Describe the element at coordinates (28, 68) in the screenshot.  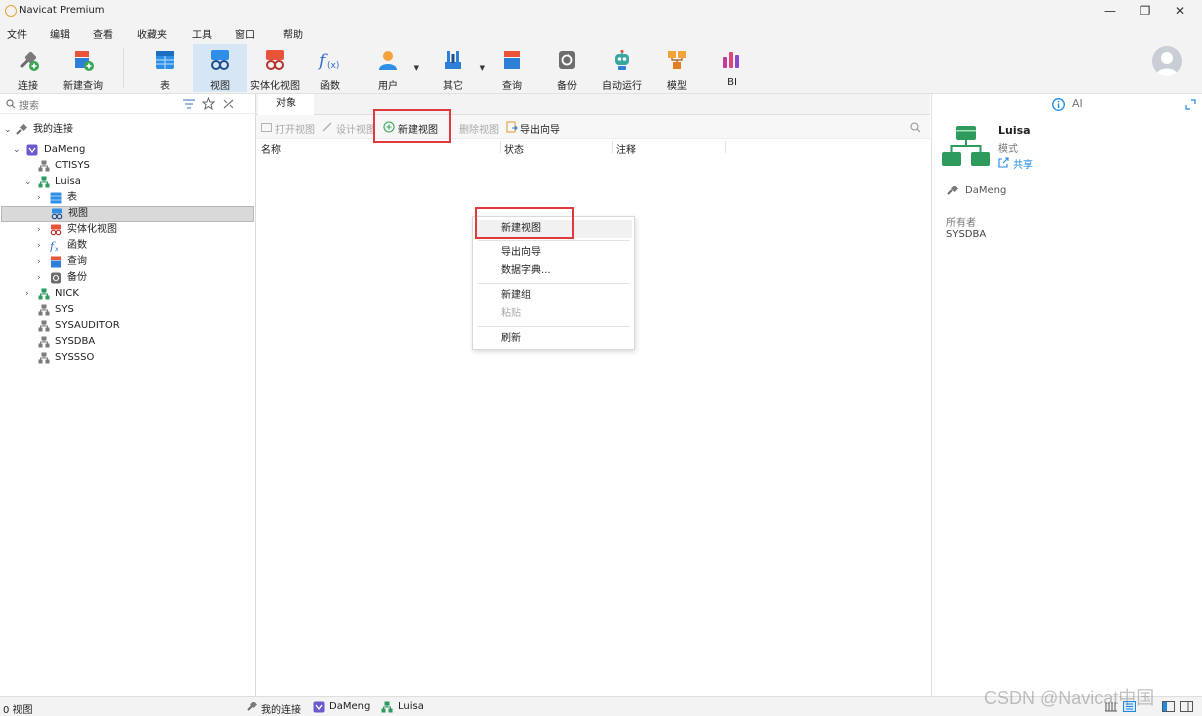
I see `connect-button: 连接` at that location.